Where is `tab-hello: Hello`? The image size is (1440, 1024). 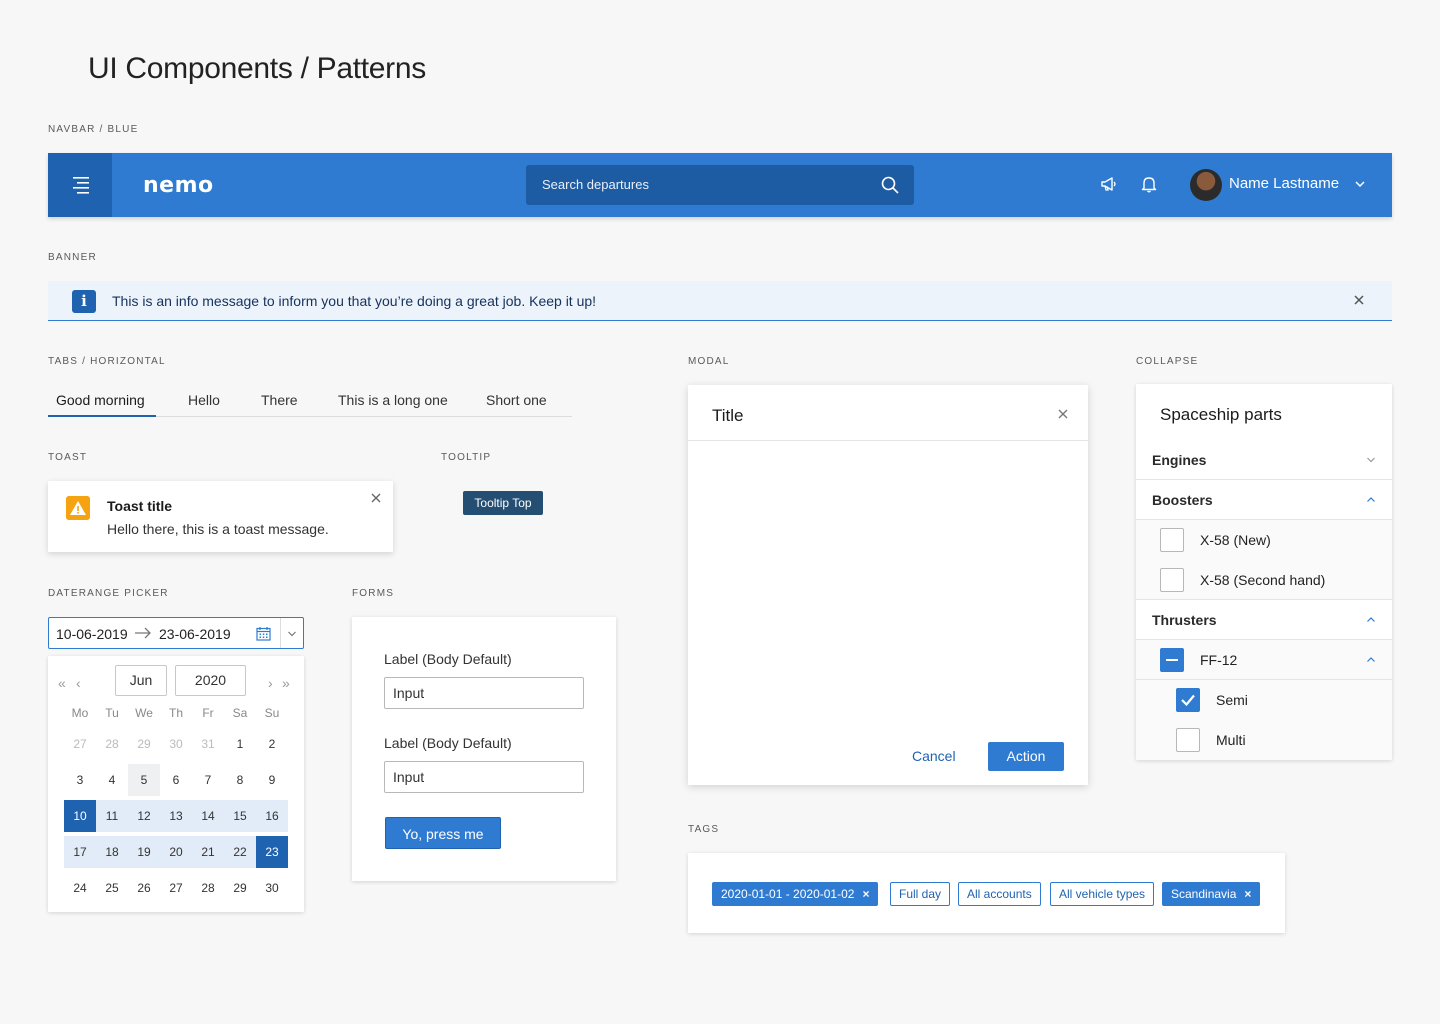
tab-hello: Hello is located at coordinates (204, 400).